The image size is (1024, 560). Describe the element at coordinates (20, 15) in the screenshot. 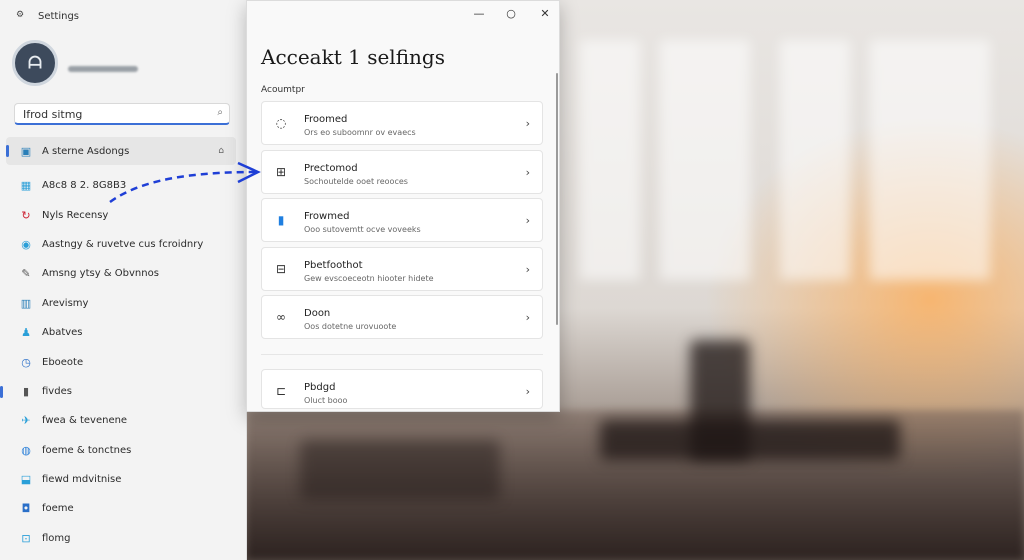

I see `settings-icon: ⚙` at that location.